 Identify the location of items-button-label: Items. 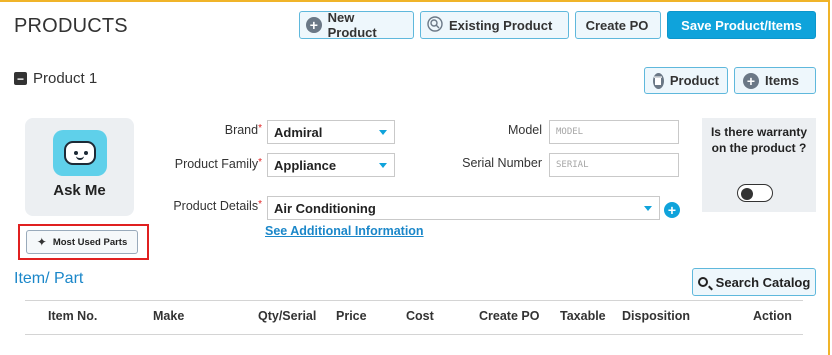
(782, 80).